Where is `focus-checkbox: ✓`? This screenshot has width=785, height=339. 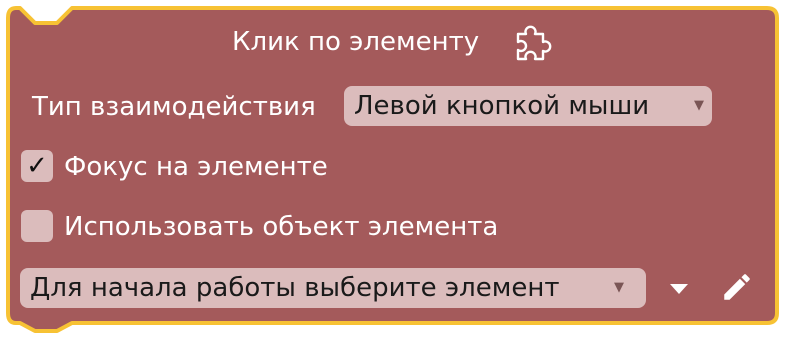
focus-checkbox: ✓ is located at coordinates (37, 166).